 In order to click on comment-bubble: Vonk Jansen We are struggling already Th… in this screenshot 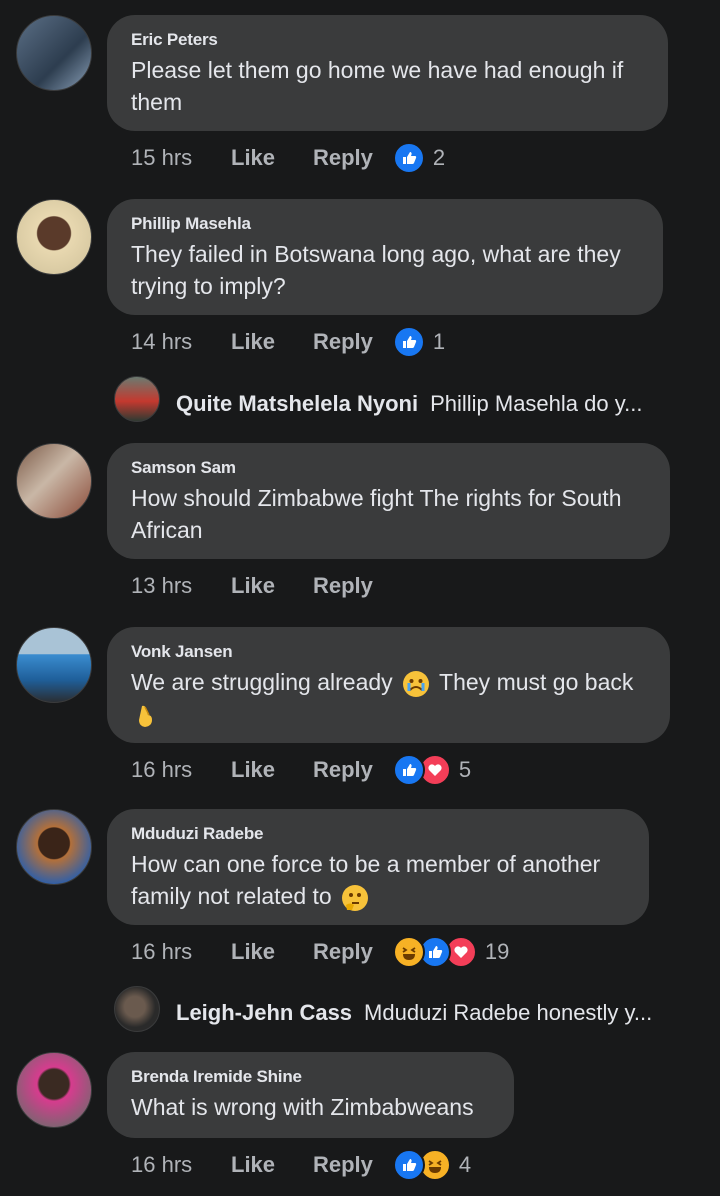, I will do `click(388, 685)`.